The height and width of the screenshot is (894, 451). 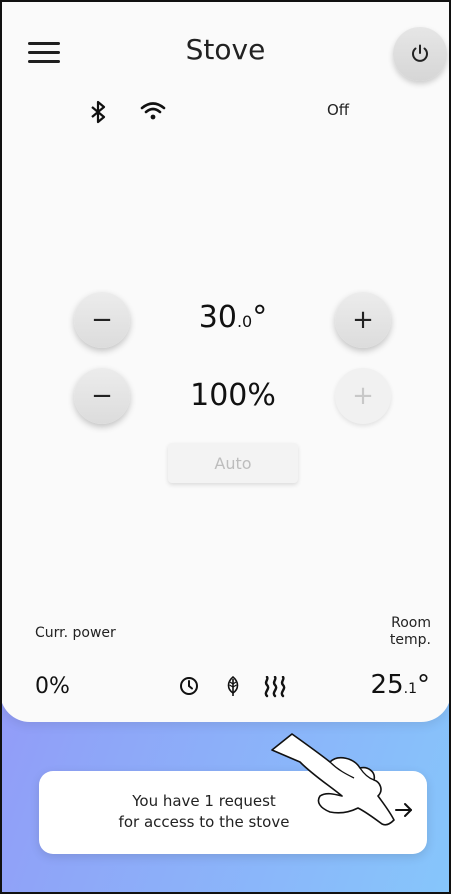 I want to click on power-icon, so click(x=420, y=53).